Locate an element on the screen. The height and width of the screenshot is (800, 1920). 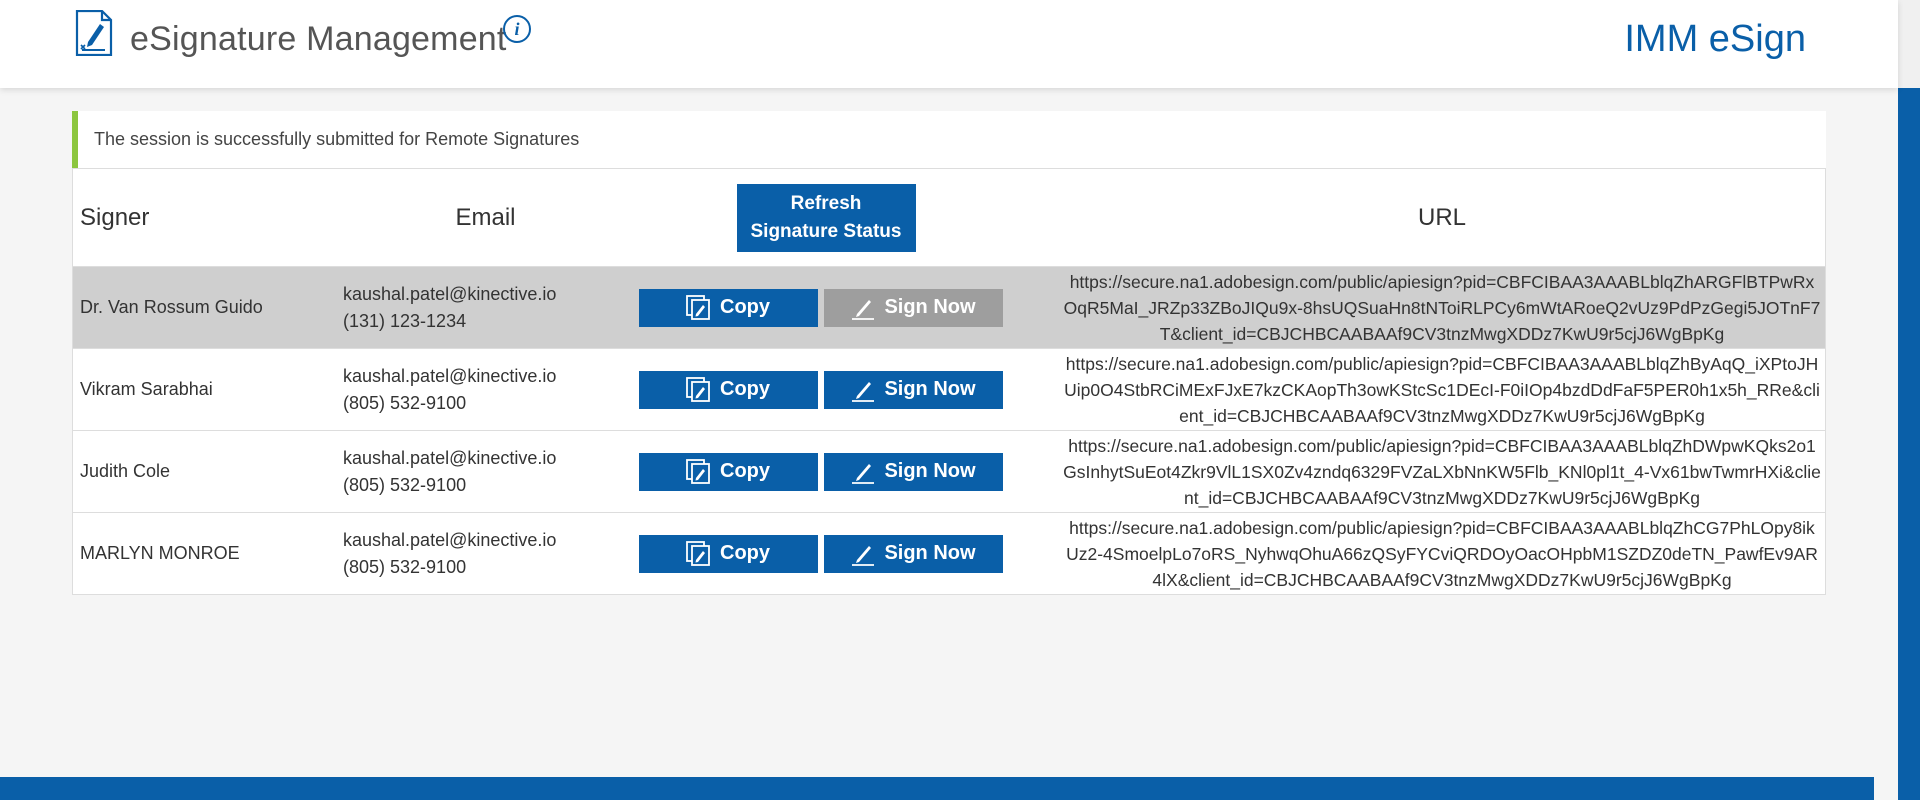
signer-name: Judith Cole is located at coordinates (125, 471).